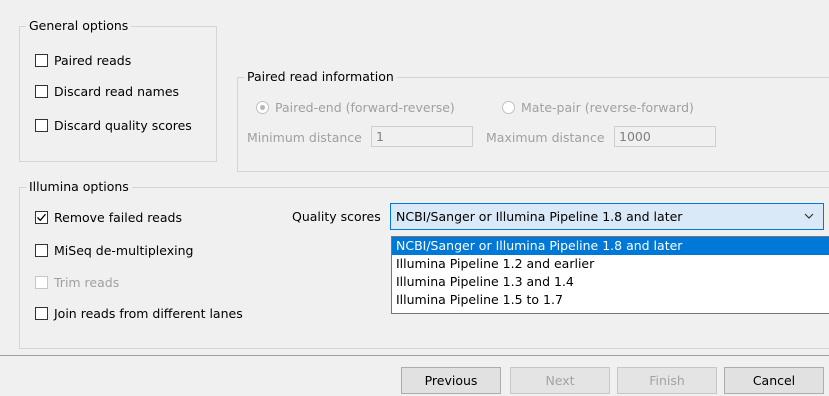  I want to click on discard-read-names-checkbox: Discard read names, so click(107, 91).